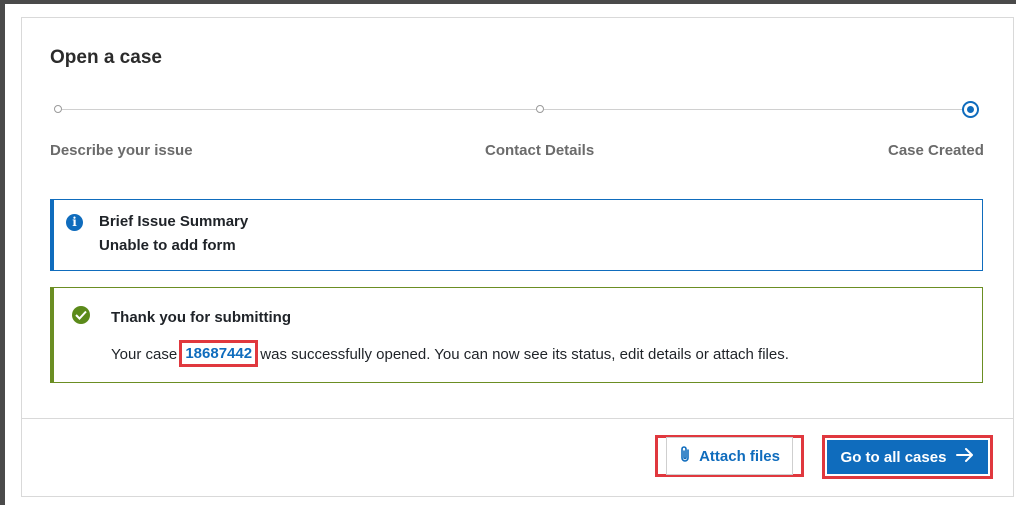 This screenshot has height=505, width=1016. I want to click on attach-files-button: Attach files, so click(729, 456).